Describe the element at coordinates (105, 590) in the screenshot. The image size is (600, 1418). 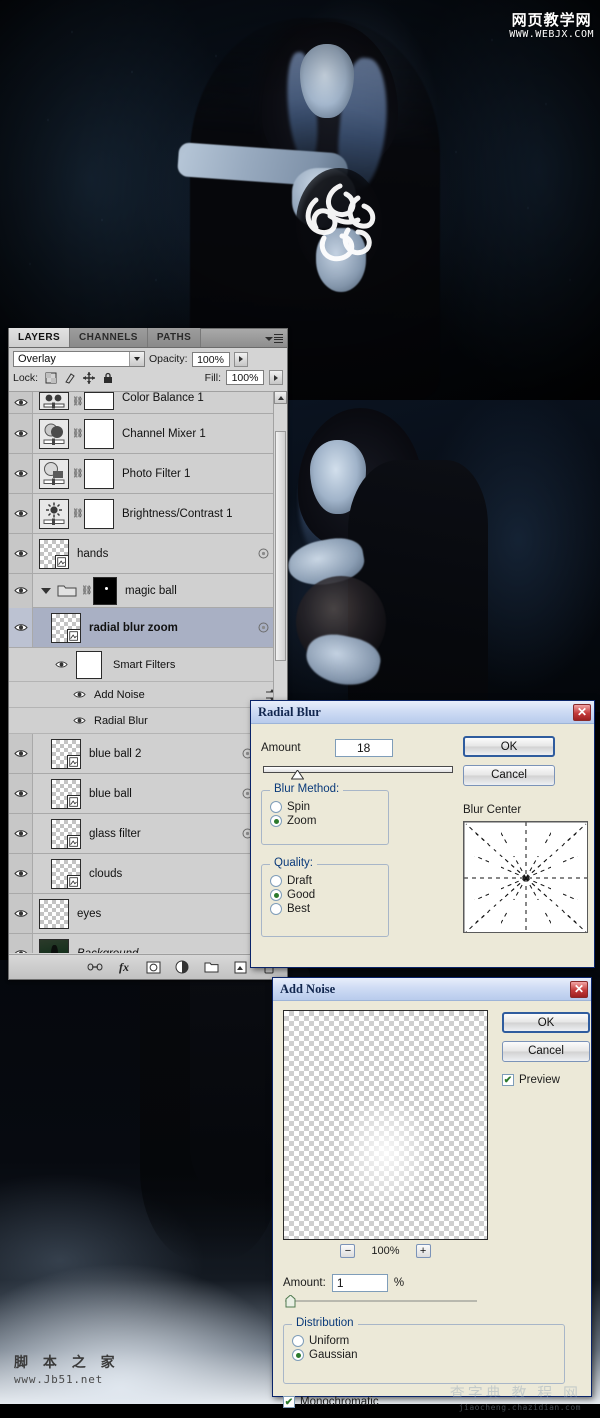
I see `group-mask-thumbnail` at that location.